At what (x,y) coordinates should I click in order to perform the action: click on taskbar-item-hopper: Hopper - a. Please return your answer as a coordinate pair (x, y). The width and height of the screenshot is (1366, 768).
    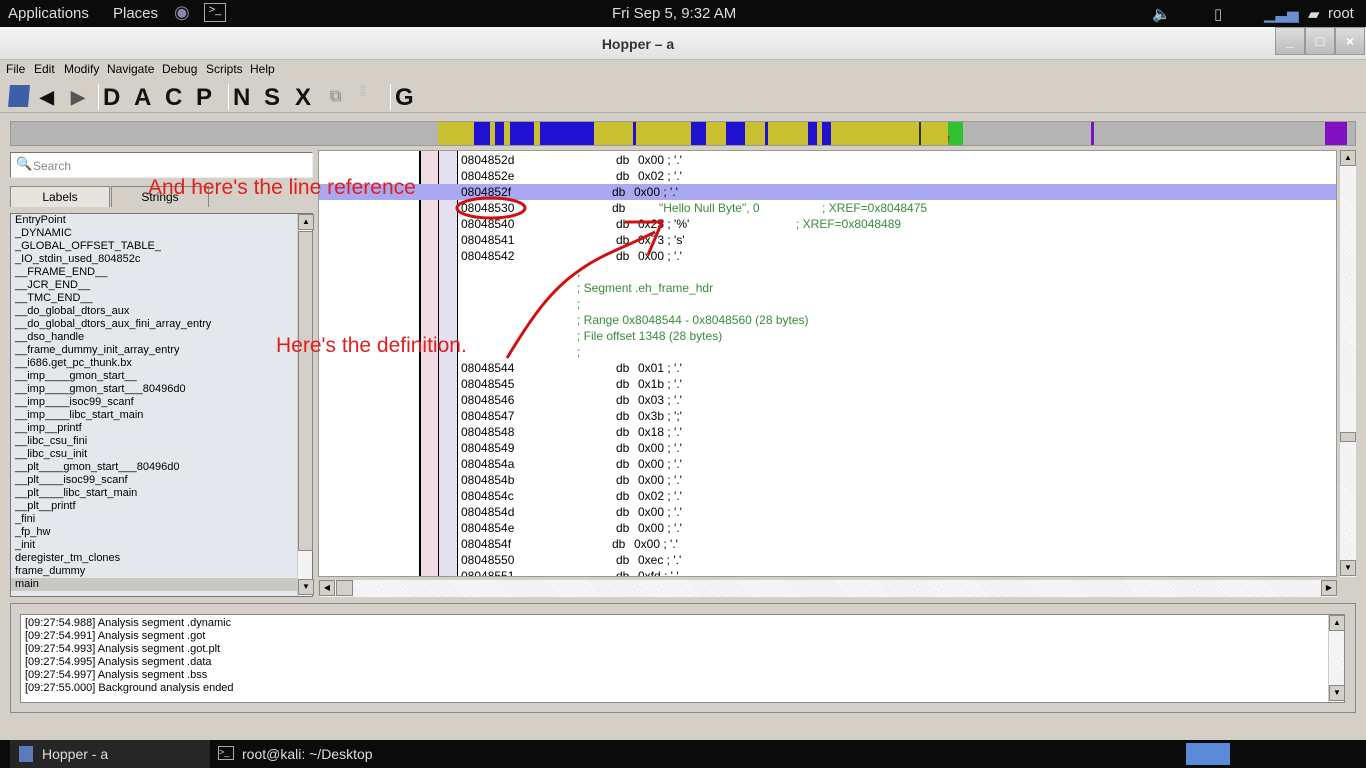
    Looking at the image, I should click on (110, 754).